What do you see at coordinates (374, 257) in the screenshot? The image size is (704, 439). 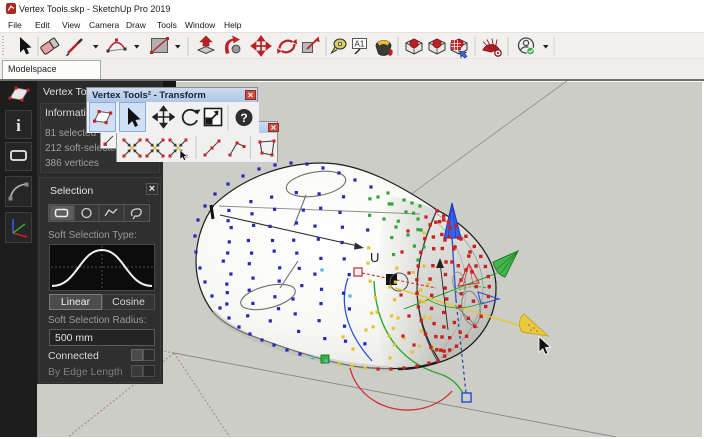 I see `svg-text: U` at bounding box center [374, 257].